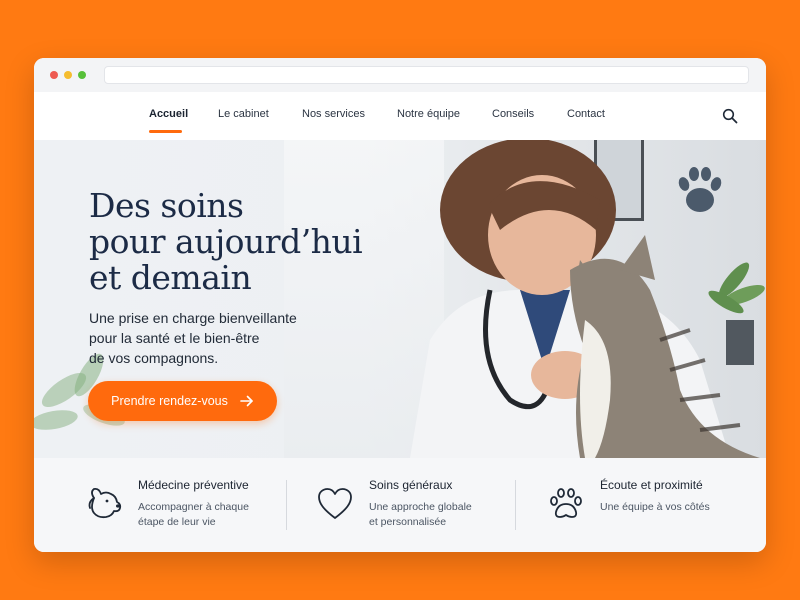 This screenshot has width=800, height=600. What do you see at coordinates (177, 522) in the screenshot?
I see `feature-desc-line: étape de leur vie` at bounding box center [177, 522].